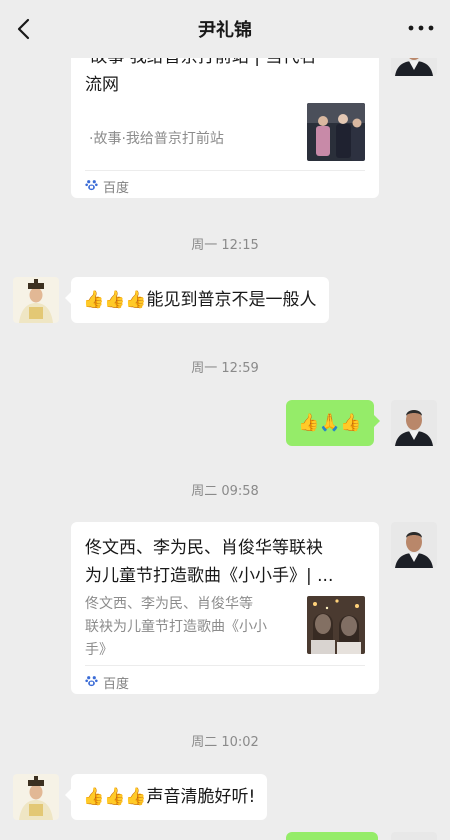  What do you see at coordinates (225, 742) in the screenshot?
I see `timestamp: 周二 10:02` at bounding box center [225, 742].